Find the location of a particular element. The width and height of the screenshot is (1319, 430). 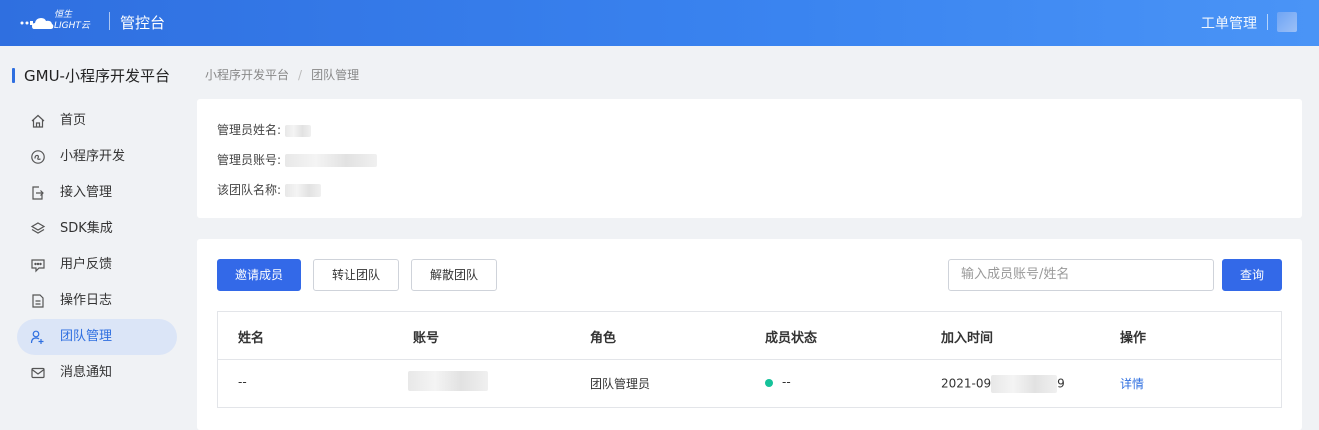

cell-name: -- is located at coordinates (242, 382).